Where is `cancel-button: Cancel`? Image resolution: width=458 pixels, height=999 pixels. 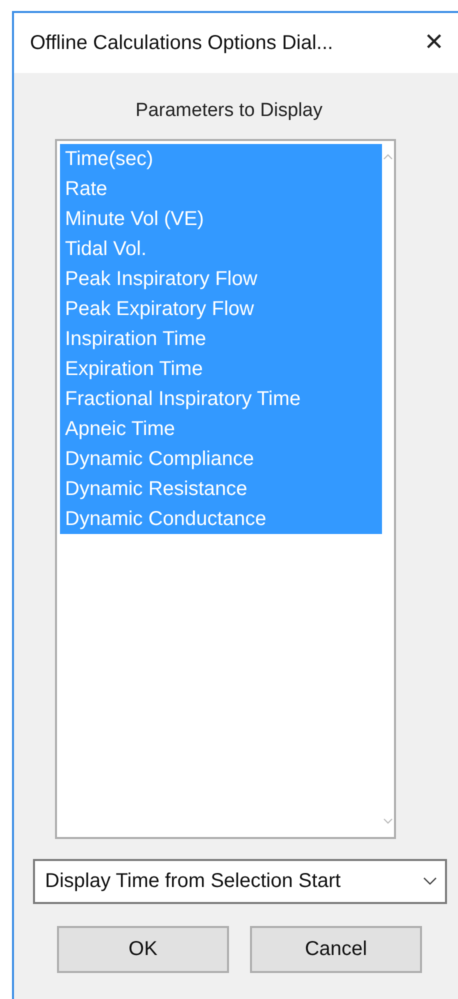 cancel-button: Cancel is located at coordinates (336, 949).